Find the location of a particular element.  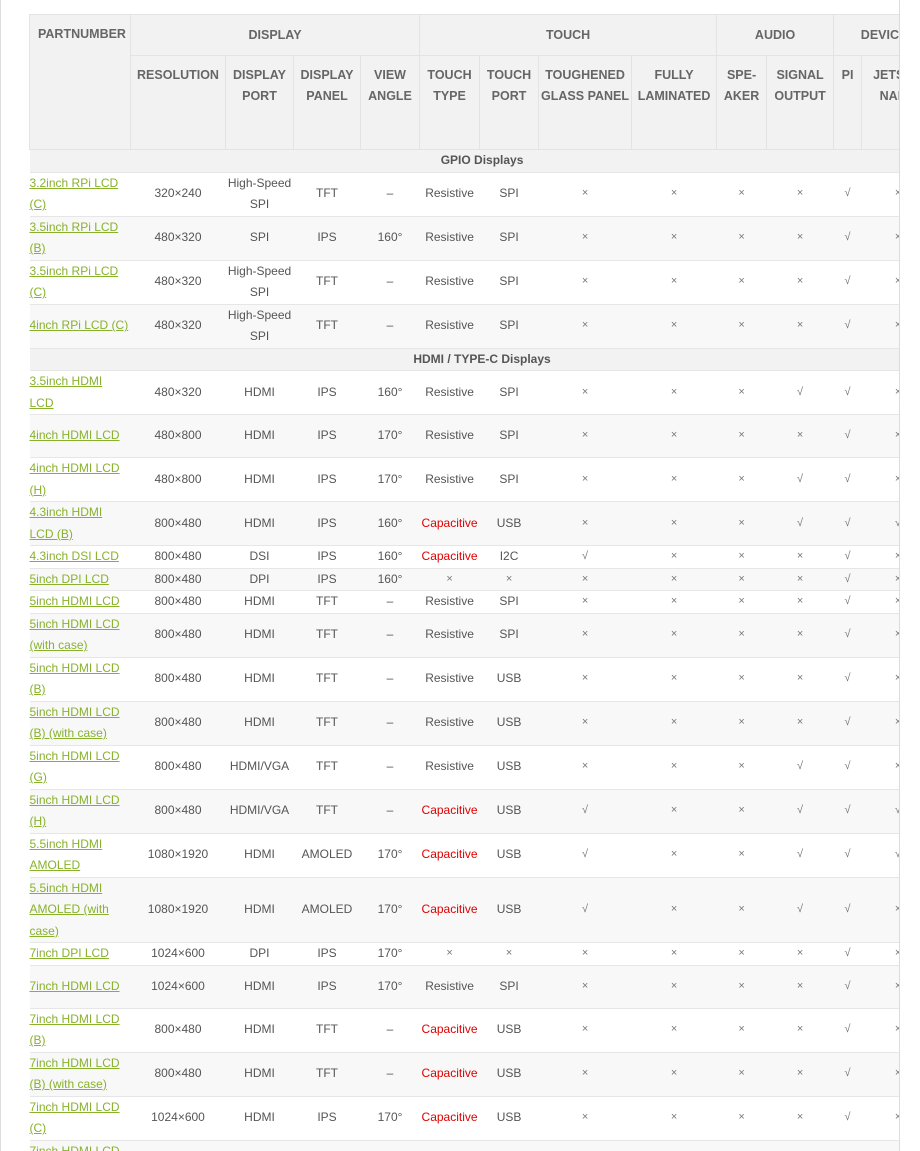

header-toughened-glass: TOUGHENED GLASS PANEL is located at coordinates (585, 102).